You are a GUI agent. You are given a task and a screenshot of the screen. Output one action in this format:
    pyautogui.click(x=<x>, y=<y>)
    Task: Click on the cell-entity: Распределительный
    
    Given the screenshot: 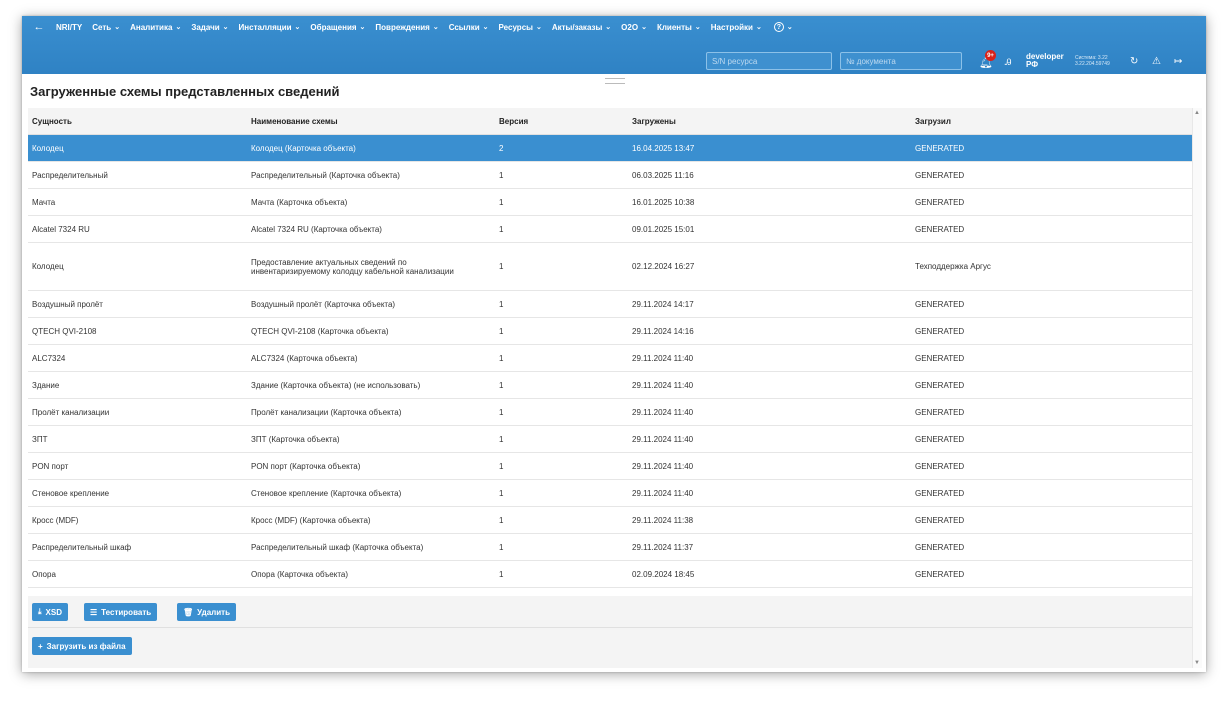 What is the action you would take?
    pyautogui.click(x=70, y=175)
    